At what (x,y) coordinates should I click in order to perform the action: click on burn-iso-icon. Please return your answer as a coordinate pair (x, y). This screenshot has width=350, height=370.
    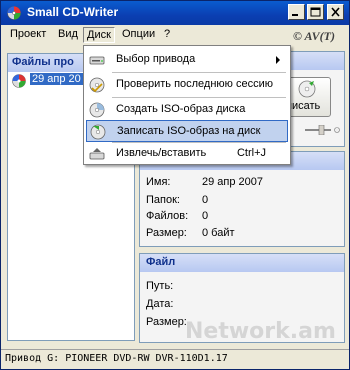
    Looking at the image, I should click on (98, 132).